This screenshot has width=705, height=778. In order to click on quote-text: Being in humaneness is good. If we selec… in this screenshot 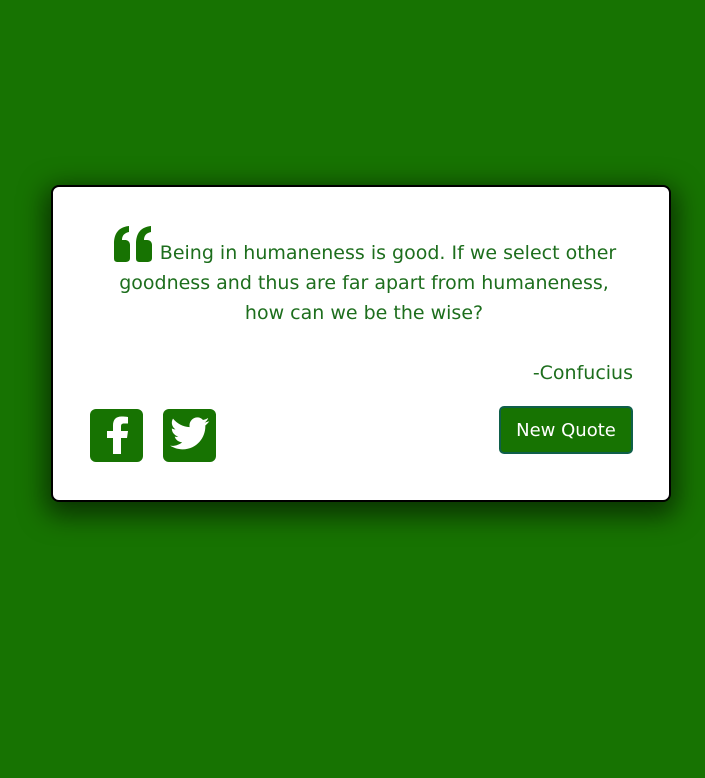, I will do `click(368, 283)`.